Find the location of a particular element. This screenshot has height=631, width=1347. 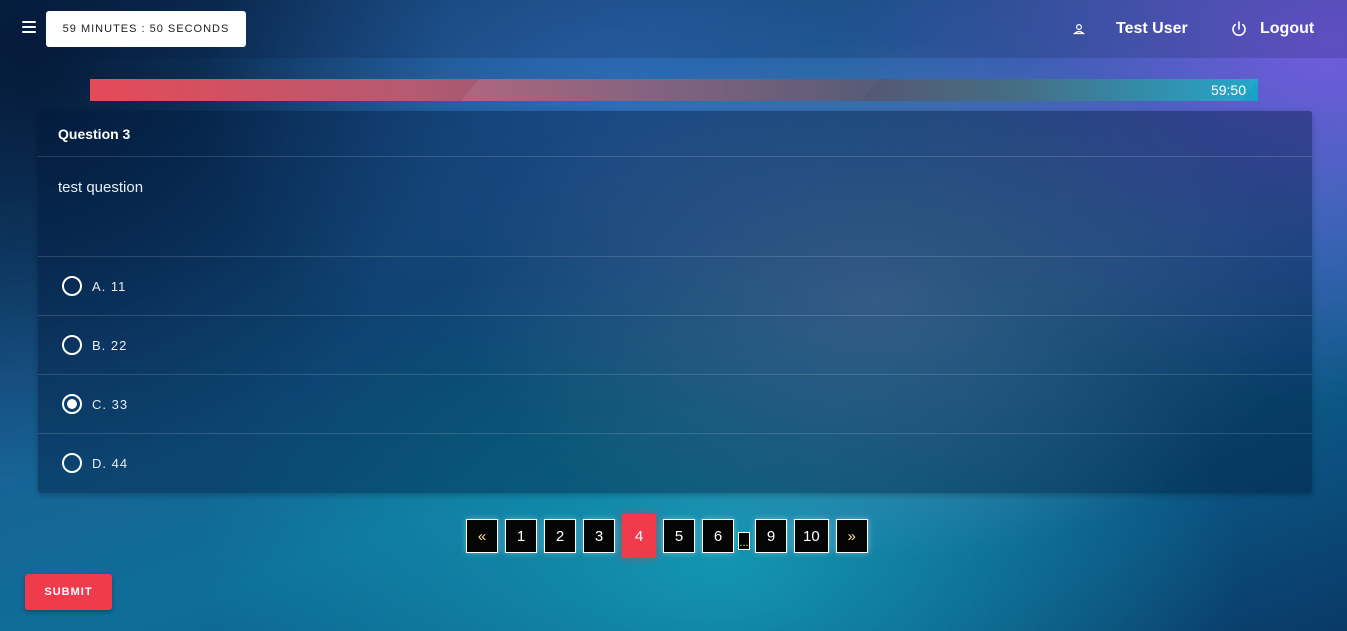

user-icon is located at coordinates (1079, 29).